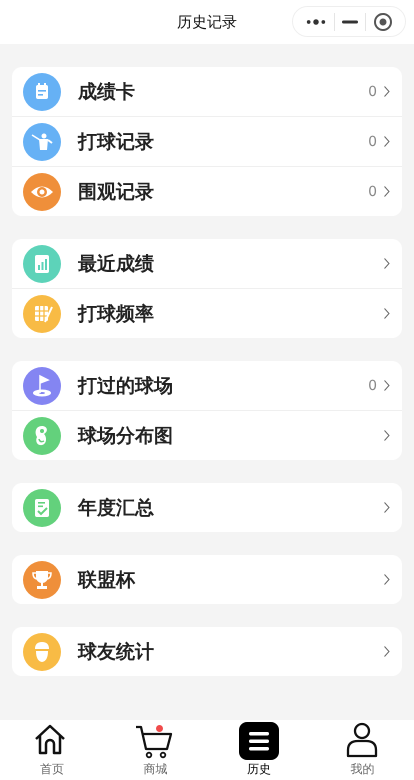 The image size is (414, 780). I want to click on menu-label: 最近成绩, so click(116, 264).